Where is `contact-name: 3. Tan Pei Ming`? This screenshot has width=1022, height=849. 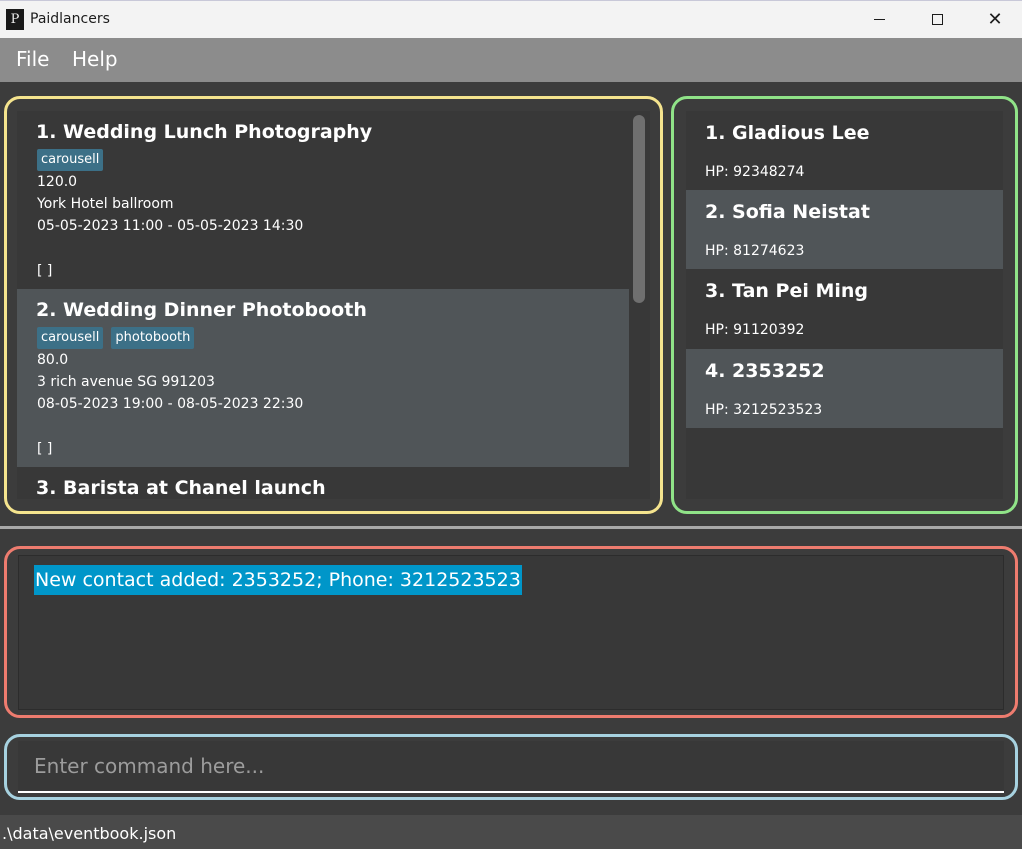 contact-name: 3. Tan Pei Ming is located at coordinates (787, 291).